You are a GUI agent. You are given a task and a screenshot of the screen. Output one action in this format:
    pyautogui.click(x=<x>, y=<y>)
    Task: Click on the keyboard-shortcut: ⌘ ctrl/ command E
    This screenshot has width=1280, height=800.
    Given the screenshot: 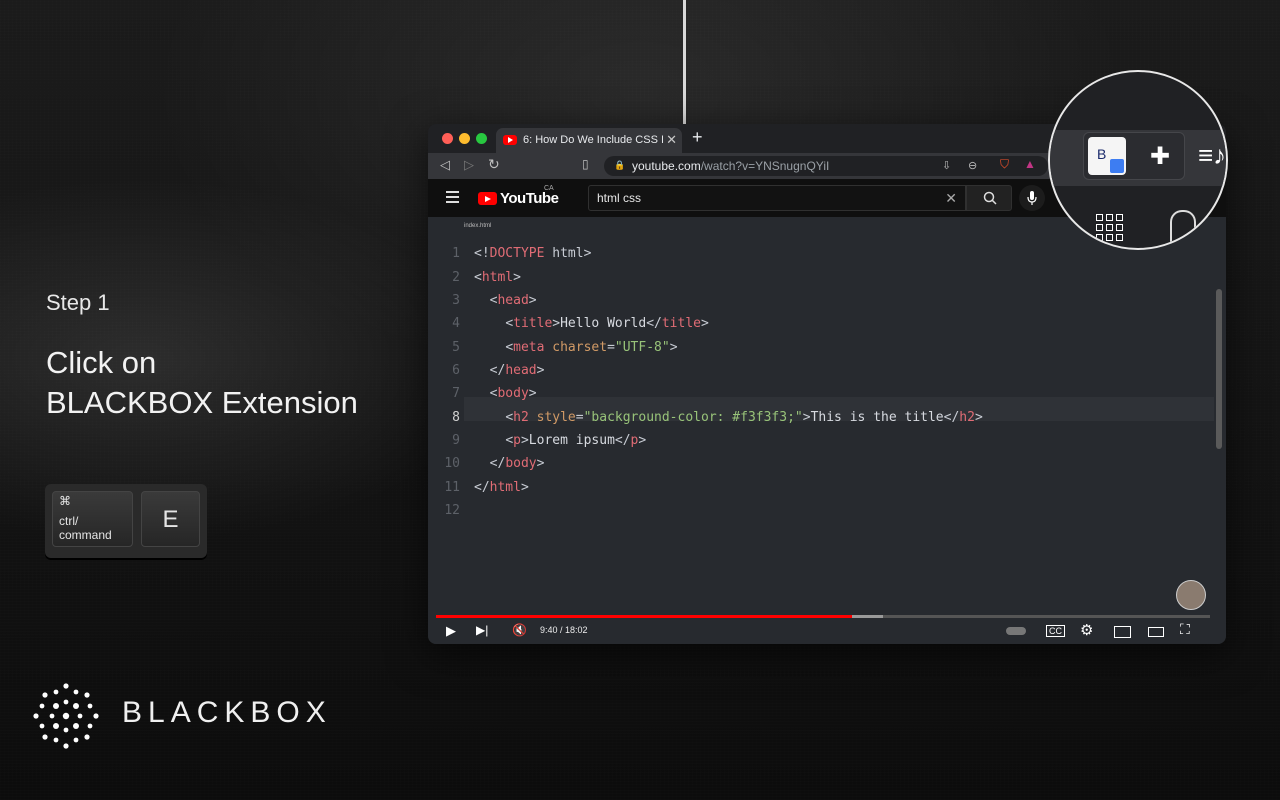 What is the action you would take?
    pyautogui.click(x=126, y=521)
    